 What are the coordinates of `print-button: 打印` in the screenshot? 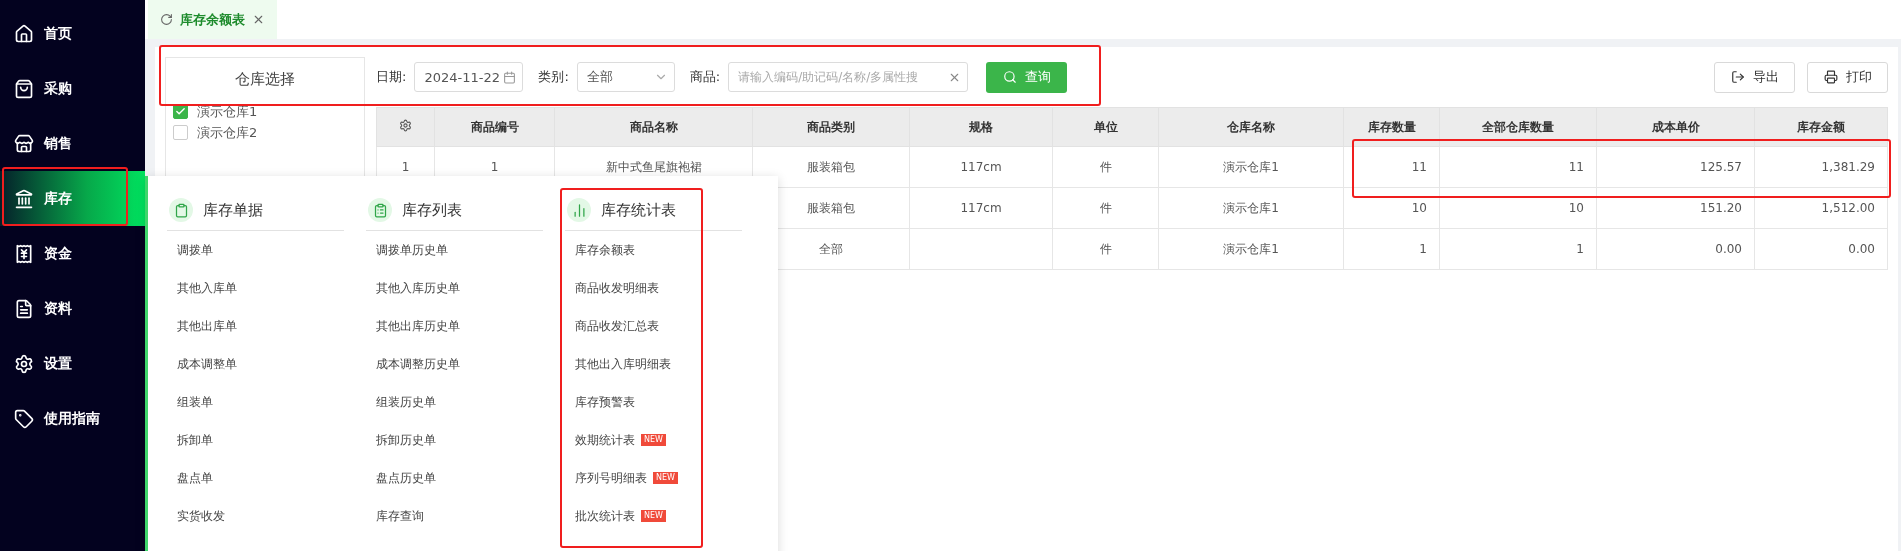 It's located at (1847, 77).